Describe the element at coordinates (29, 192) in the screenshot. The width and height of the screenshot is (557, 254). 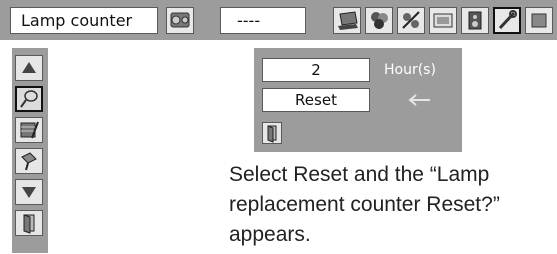
I see `down-arrow-icon` at that location.